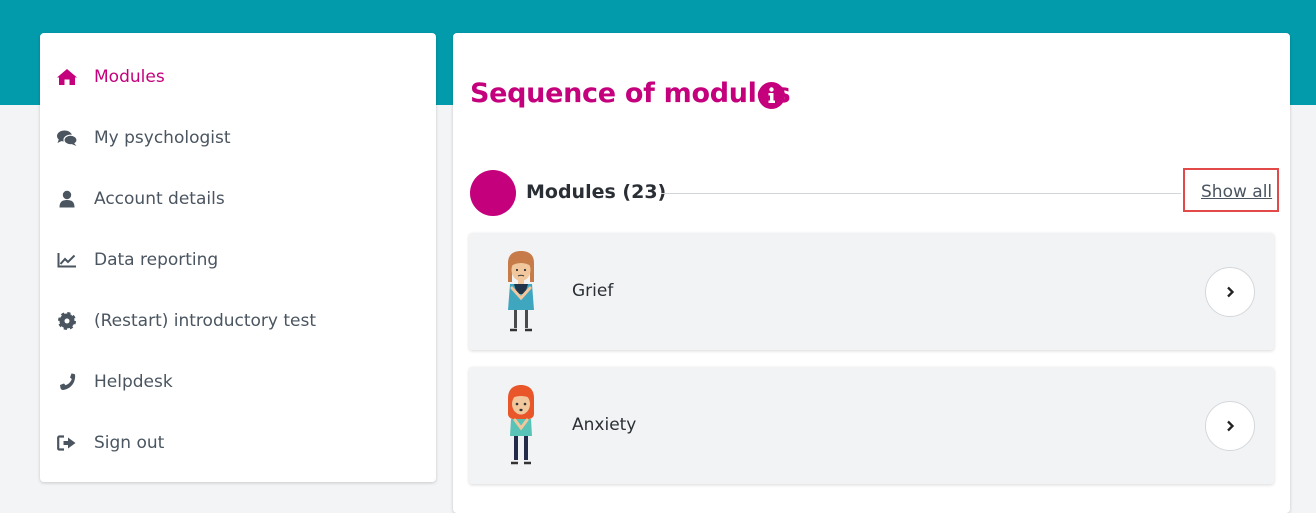  Describe the element at coordinates (129, 443) in the screenshot. I see `sidebar-item-label: Sign out` at that location.